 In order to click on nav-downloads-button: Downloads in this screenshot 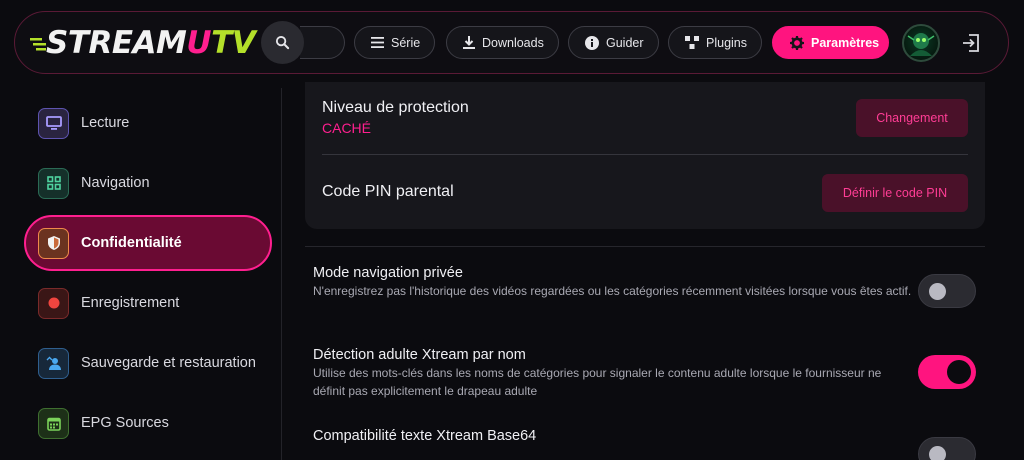, I will do `click(502, 42)`.